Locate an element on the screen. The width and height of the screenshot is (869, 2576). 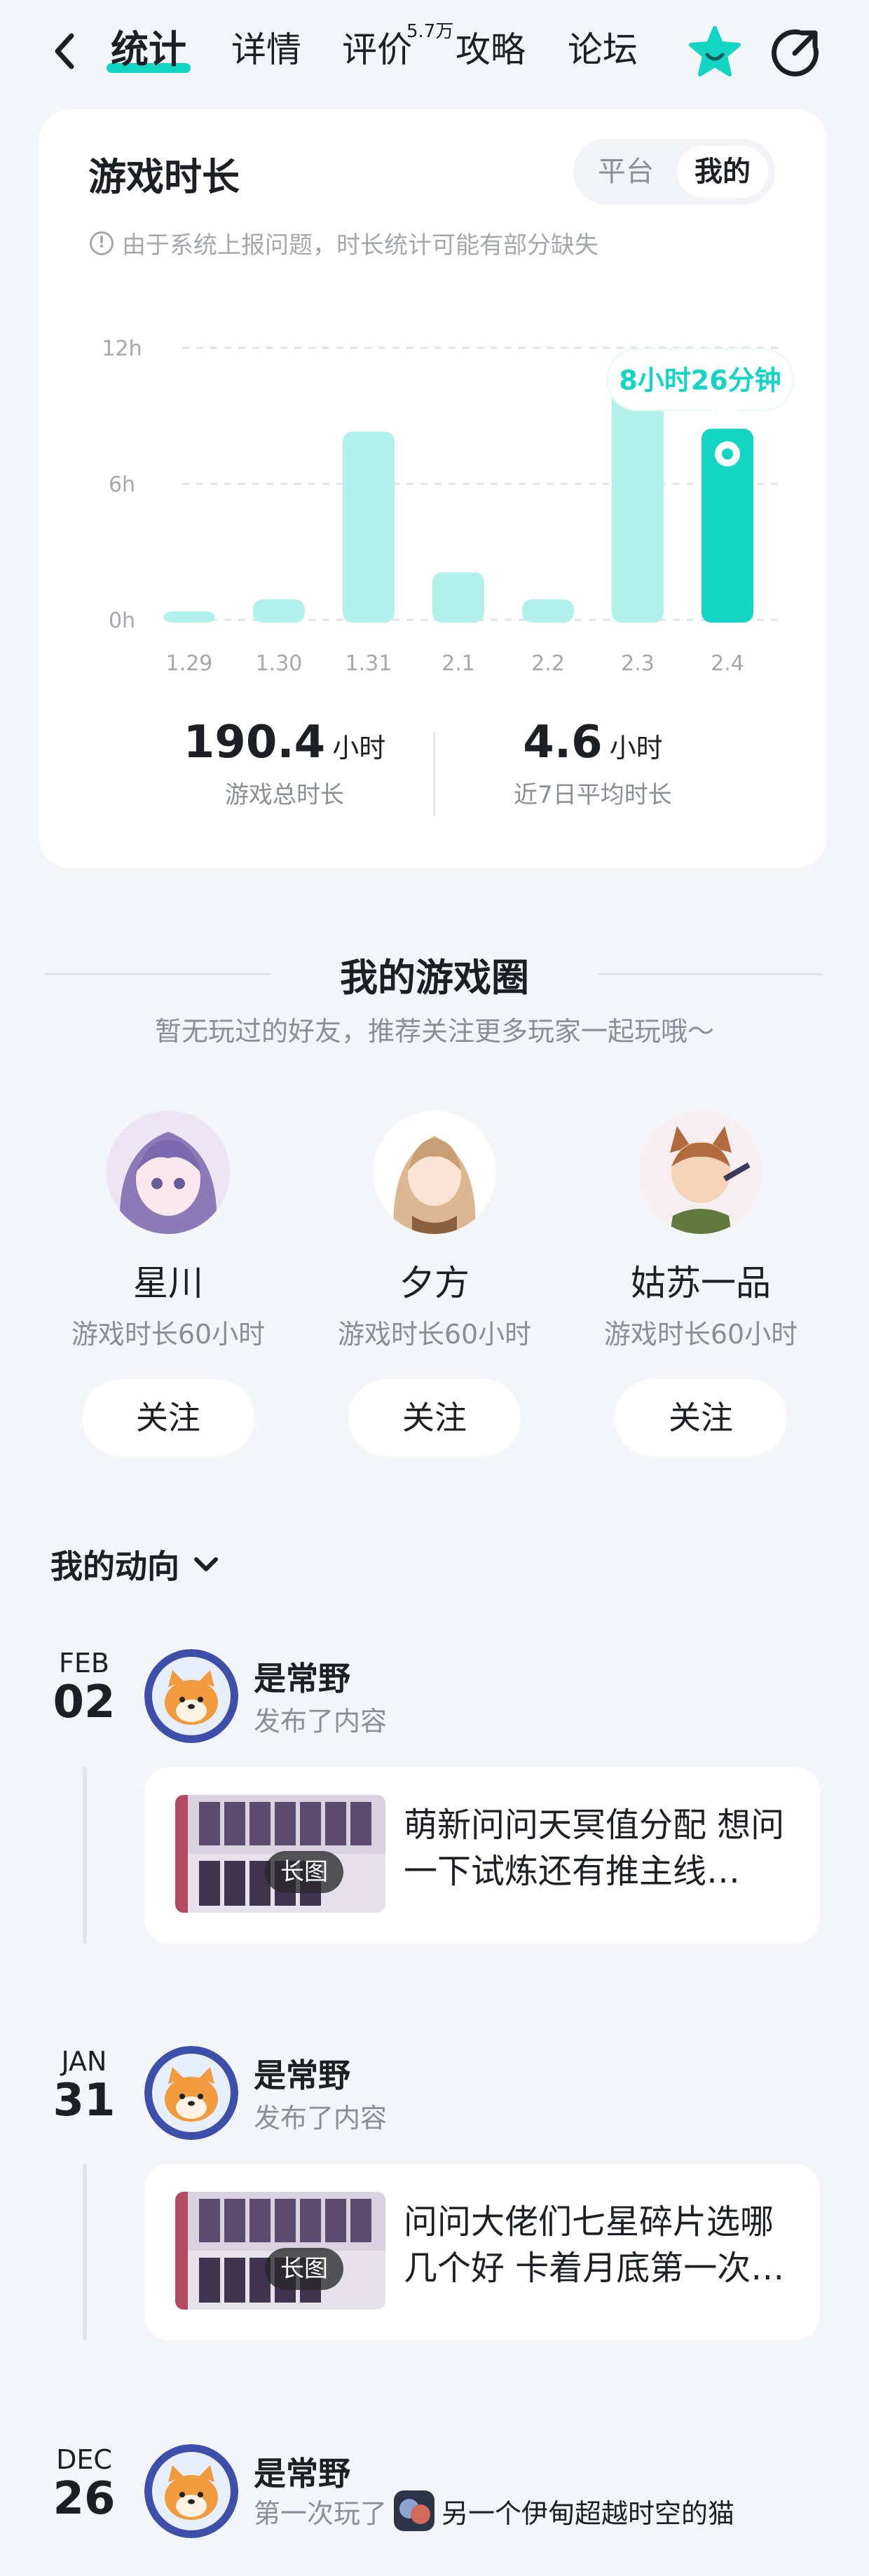
x-tick-label: 2.4 is located at coordinates (728, 663).